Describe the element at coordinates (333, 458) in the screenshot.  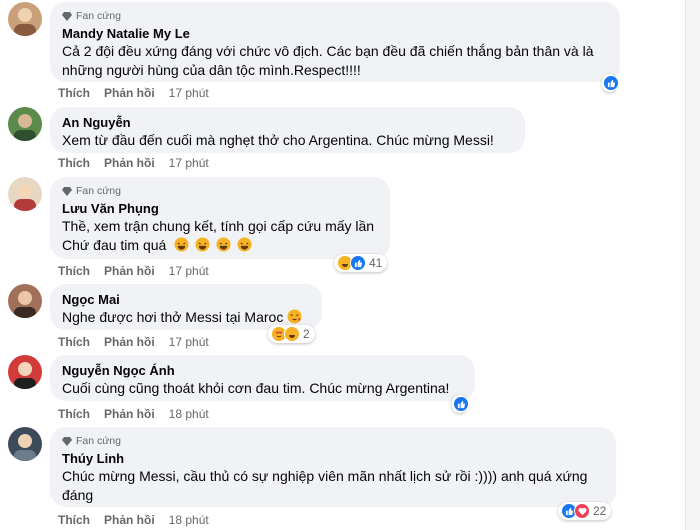
I see `commenter-name: Thúy Linh` at that location.